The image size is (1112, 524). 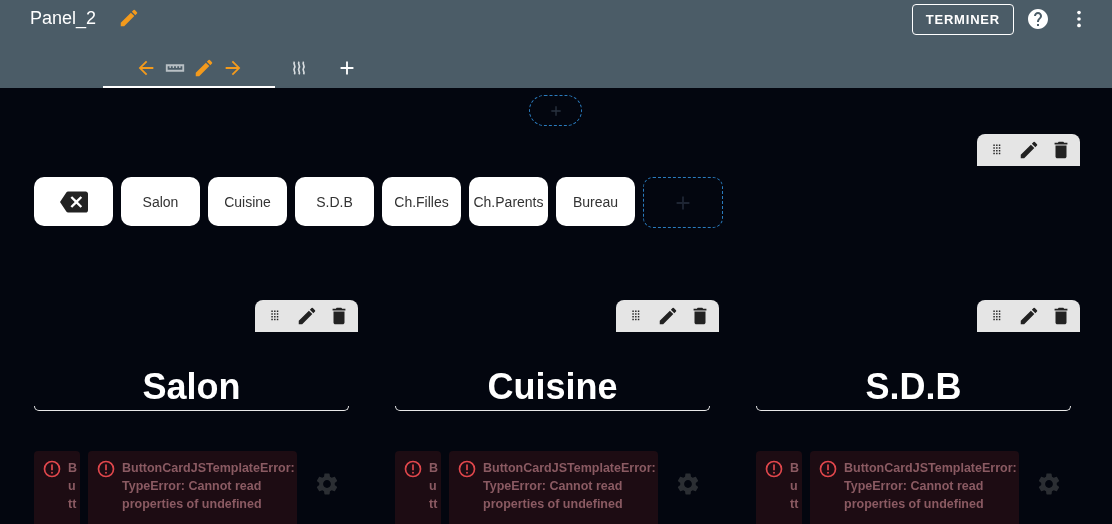 What do you see at coordinates (247, 201) in the screenshot?
I see `room-button: Cuisine` at bounding box center [247, 201].